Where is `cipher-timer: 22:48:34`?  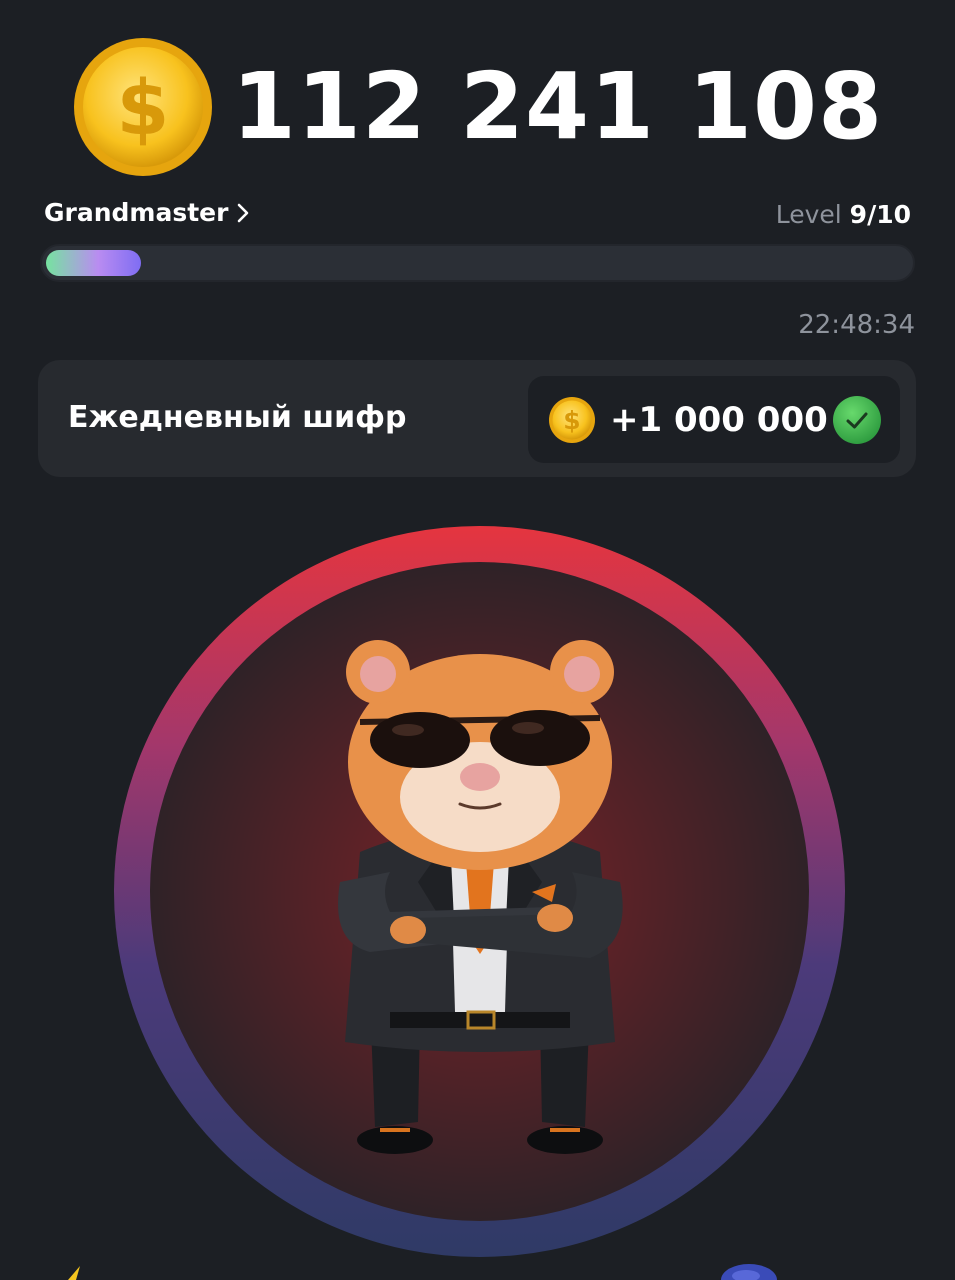
cipher-timer: 22:48:34 is located at coordinates (856, 325).